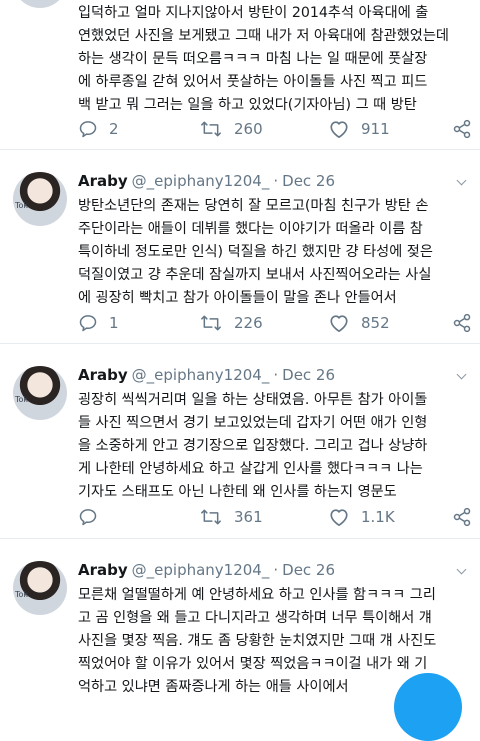  I want to click on tweet-text-line: 을 소중하게 안고 경기장으로 입장했다. 그리고 겁나 상냥하, so click(253, 446).